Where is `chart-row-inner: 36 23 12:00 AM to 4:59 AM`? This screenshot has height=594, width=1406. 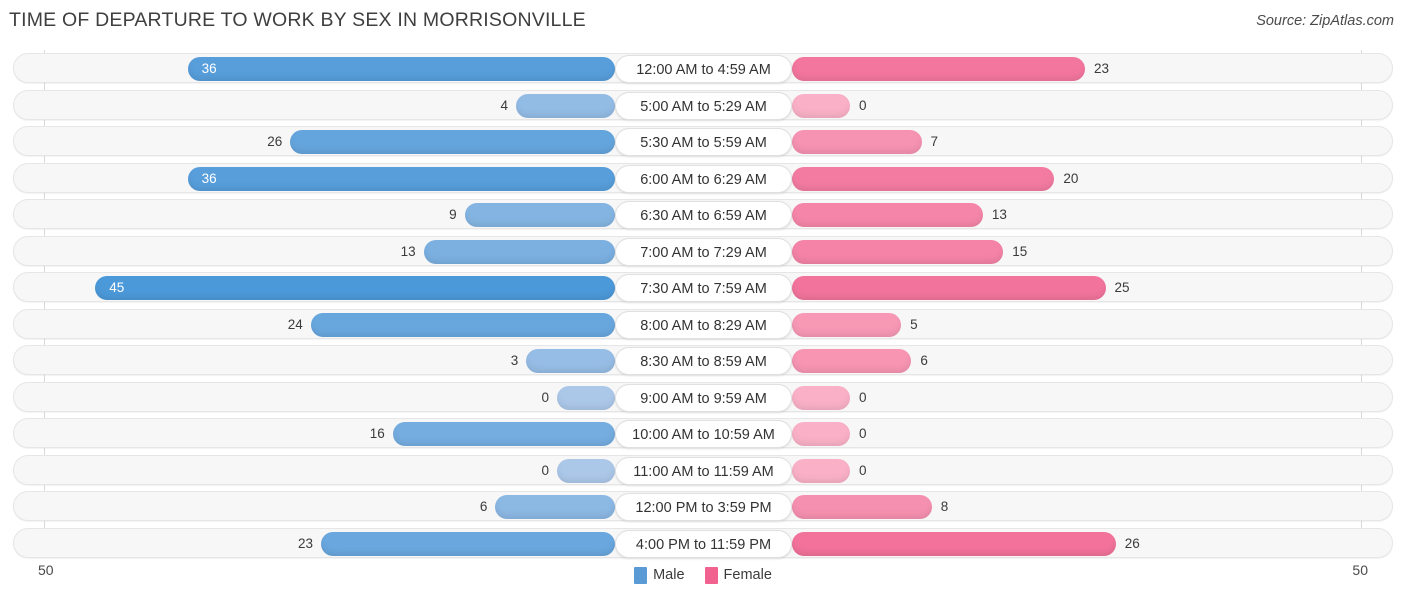 chart-row-inner: 36 23 12:00 AM to 4:59 AM is located at coordinates (689, 68).